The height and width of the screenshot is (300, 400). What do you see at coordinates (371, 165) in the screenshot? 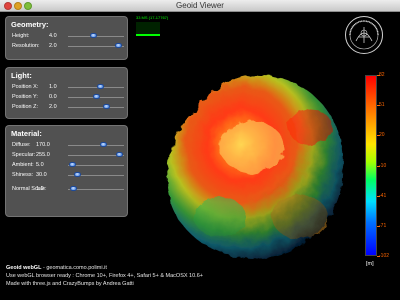
I see `color-scale-bar` at bounding box center [371, 165].